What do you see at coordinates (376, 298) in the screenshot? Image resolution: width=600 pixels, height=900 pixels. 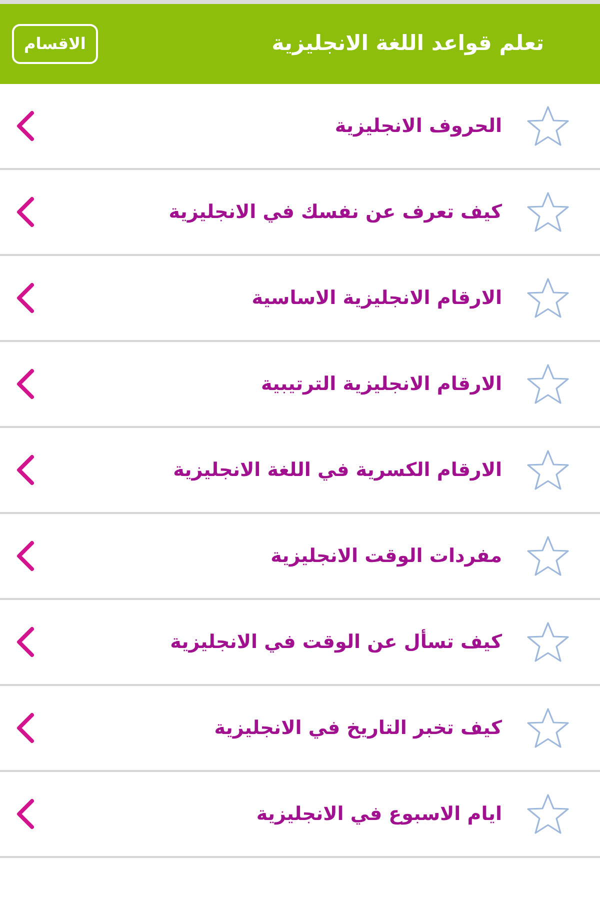 I see `lesson-title: الارقام الانجليزية الاساسية` at bounding box center [376, 298].